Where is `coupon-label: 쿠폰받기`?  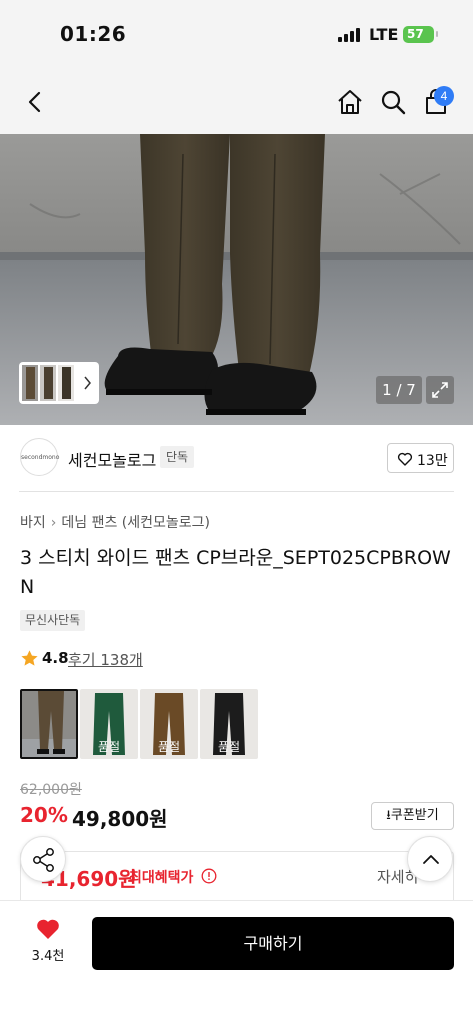 coupon-label: 쿠폰받기 is located at coordinates (414, 815).